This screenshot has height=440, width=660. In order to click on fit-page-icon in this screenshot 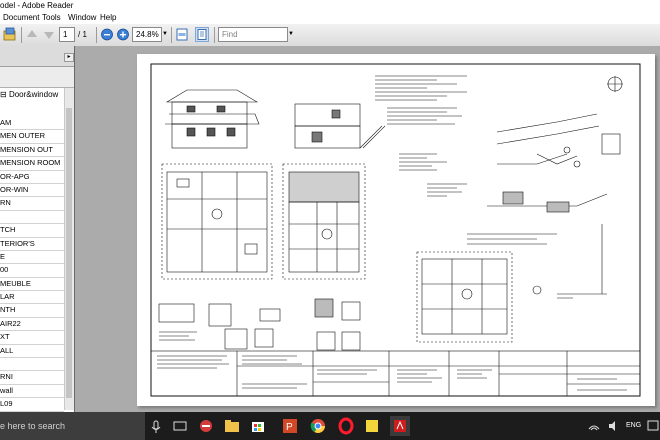, I will do `click(202, 34)`.